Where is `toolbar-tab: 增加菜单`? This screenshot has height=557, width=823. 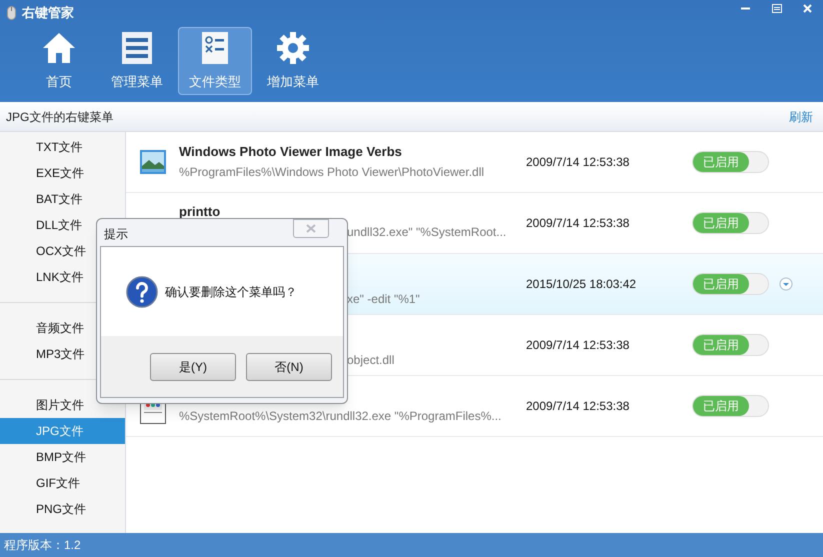
toolbar-tab: 增加菜单 is located at coordinates (293, 61).